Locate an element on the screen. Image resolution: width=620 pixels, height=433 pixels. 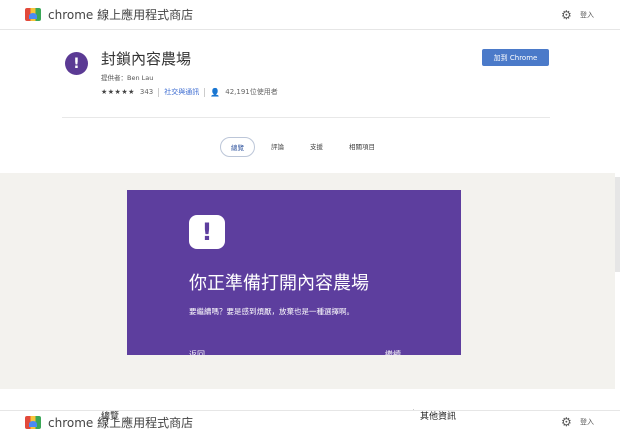
scrollbar-thumb is located at coordinates (617, 224).